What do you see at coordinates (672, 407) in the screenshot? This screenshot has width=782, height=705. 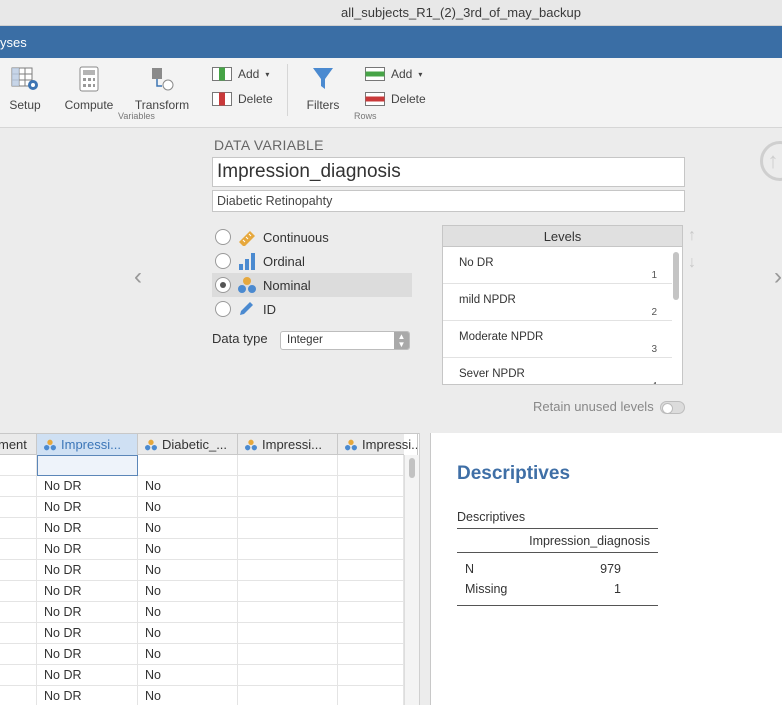 I see `retain-unused-levels-toggle` at bounding box center [672, 407].